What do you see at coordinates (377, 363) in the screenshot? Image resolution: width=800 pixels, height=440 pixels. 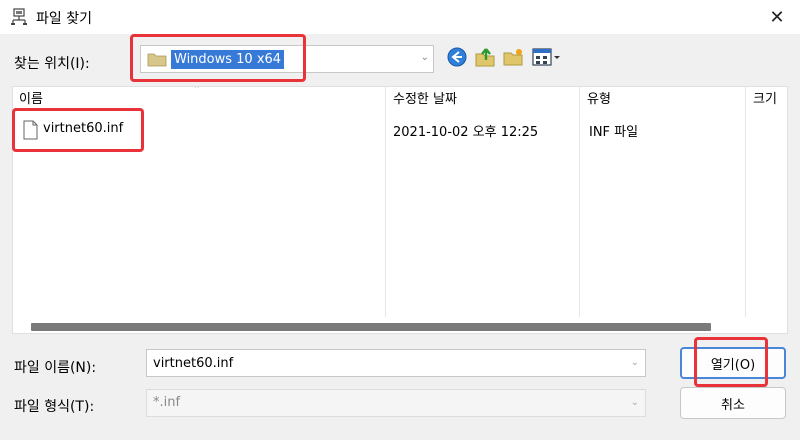 I see `filename-input` at bounding box center [377, 363].